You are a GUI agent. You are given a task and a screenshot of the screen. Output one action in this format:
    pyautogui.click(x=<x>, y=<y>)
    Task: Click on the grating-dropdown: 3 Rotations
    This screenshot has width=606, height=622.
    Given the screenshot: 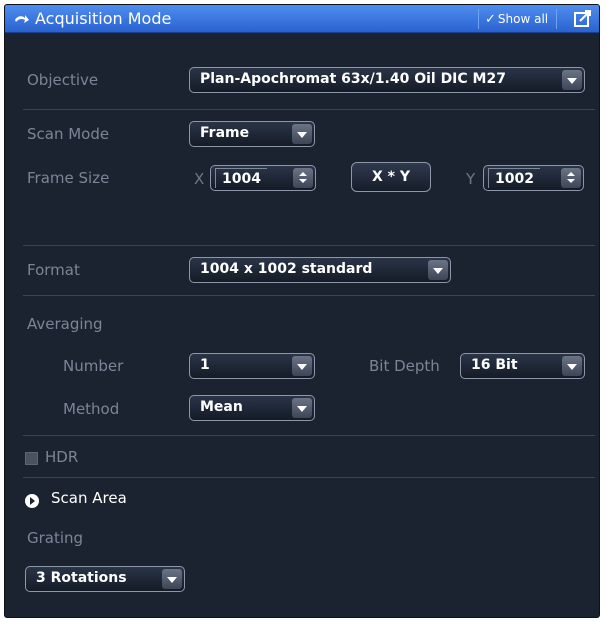 What is the action you would take?
    pyautogui.click(x=105, y=579)
    